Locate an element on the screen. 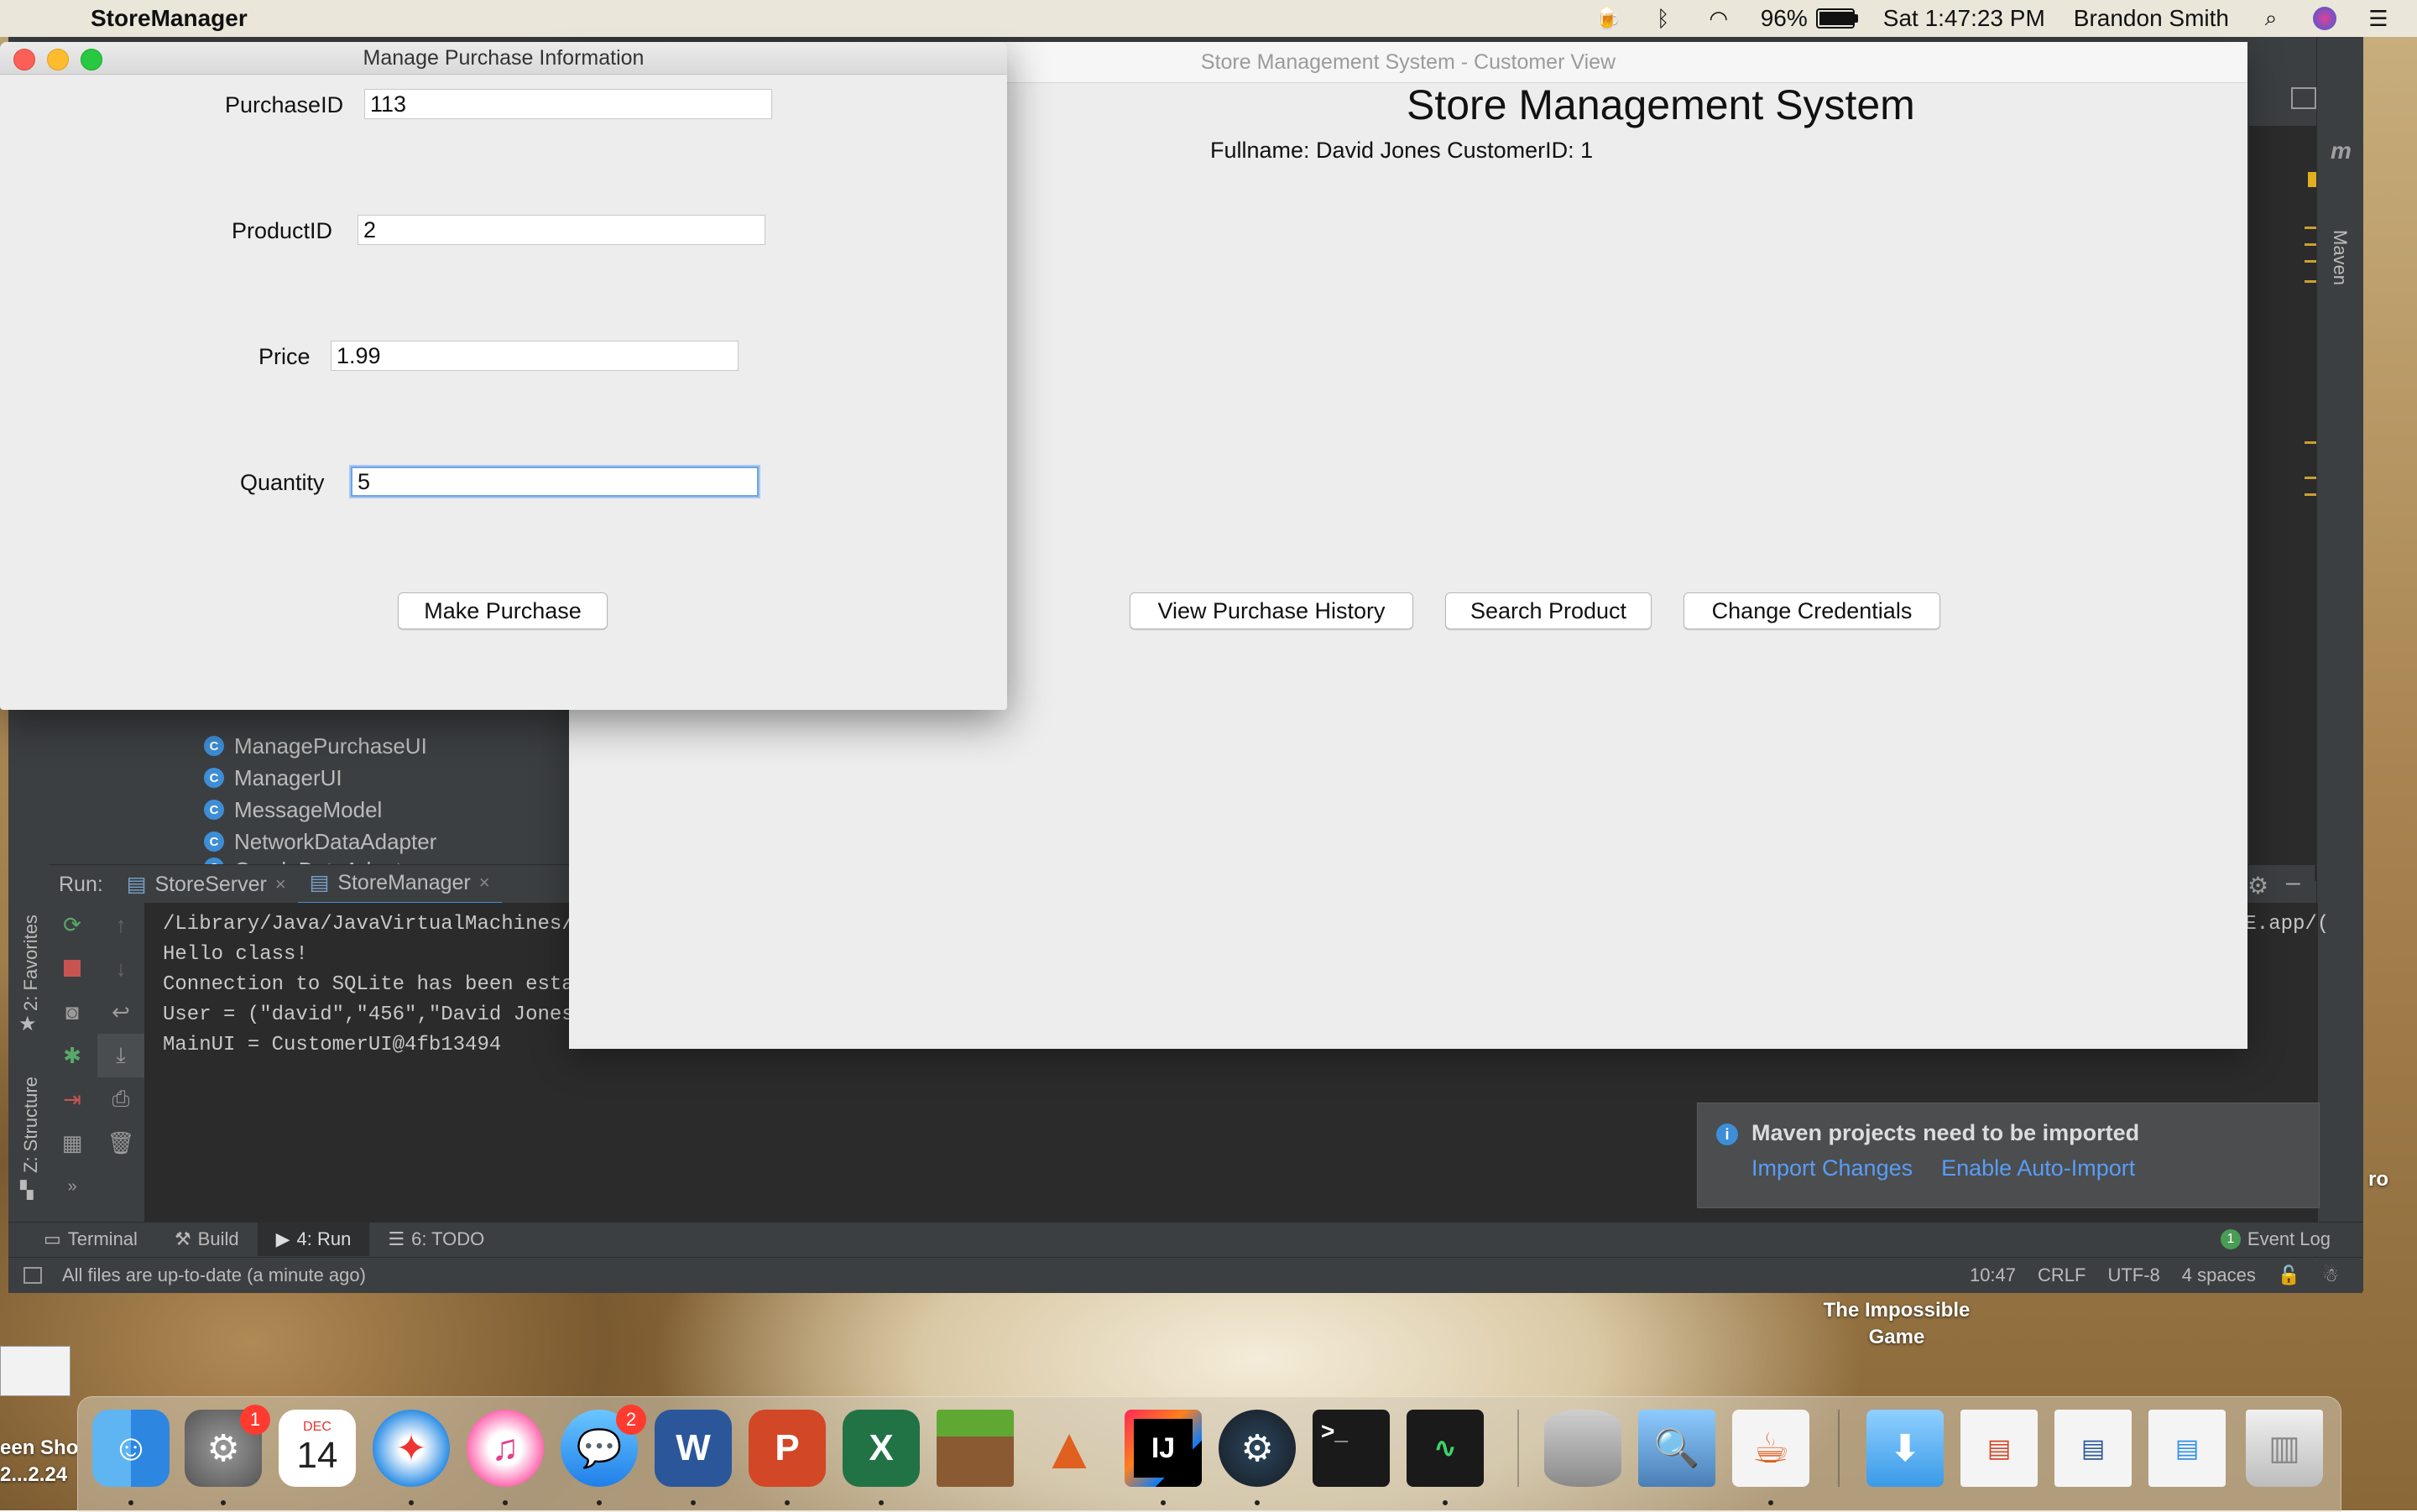 Image resolution: width=2417 pixels, height=1512 pixels. trash-icon: ▥ is located at coordinates (2284, 1449).